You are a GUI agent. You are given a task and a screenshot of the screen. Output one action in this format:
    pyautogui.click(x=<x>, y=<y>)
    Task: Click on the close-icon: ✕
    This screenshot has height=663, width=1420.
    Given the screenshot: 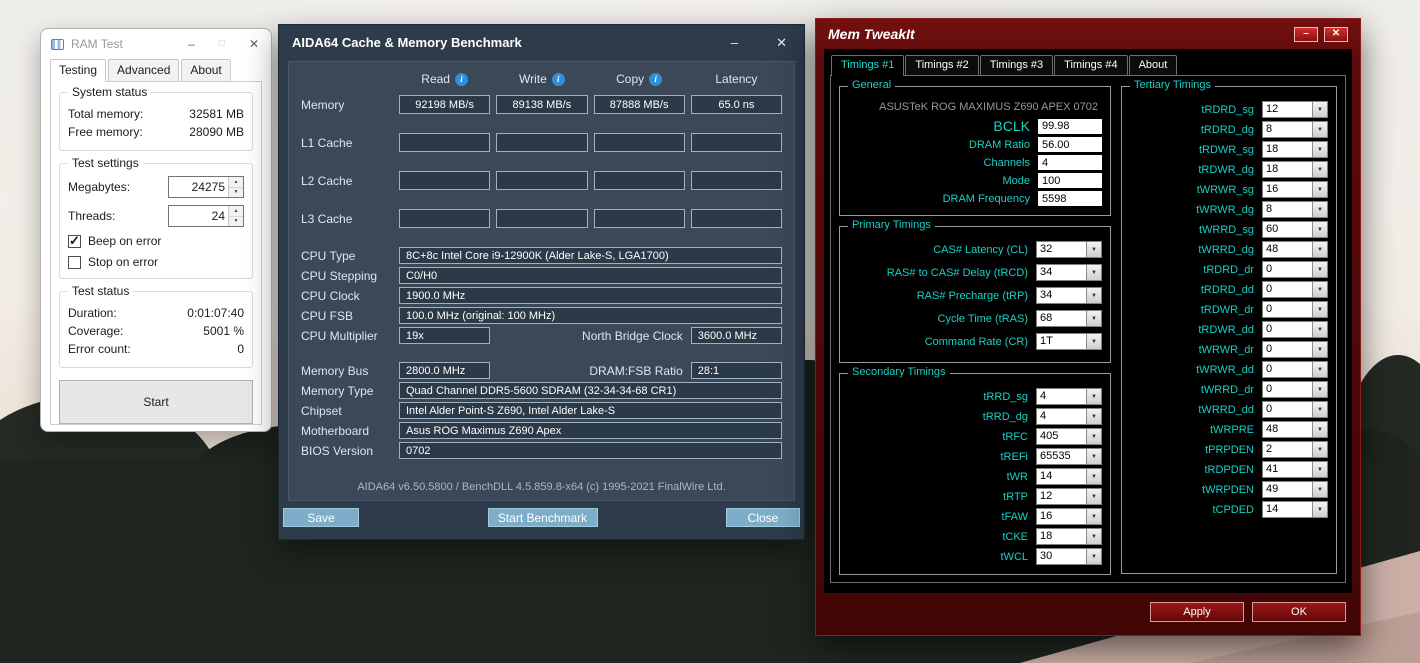 What is the action you would take?
    pyautogui.click(x=254, y=44)
    